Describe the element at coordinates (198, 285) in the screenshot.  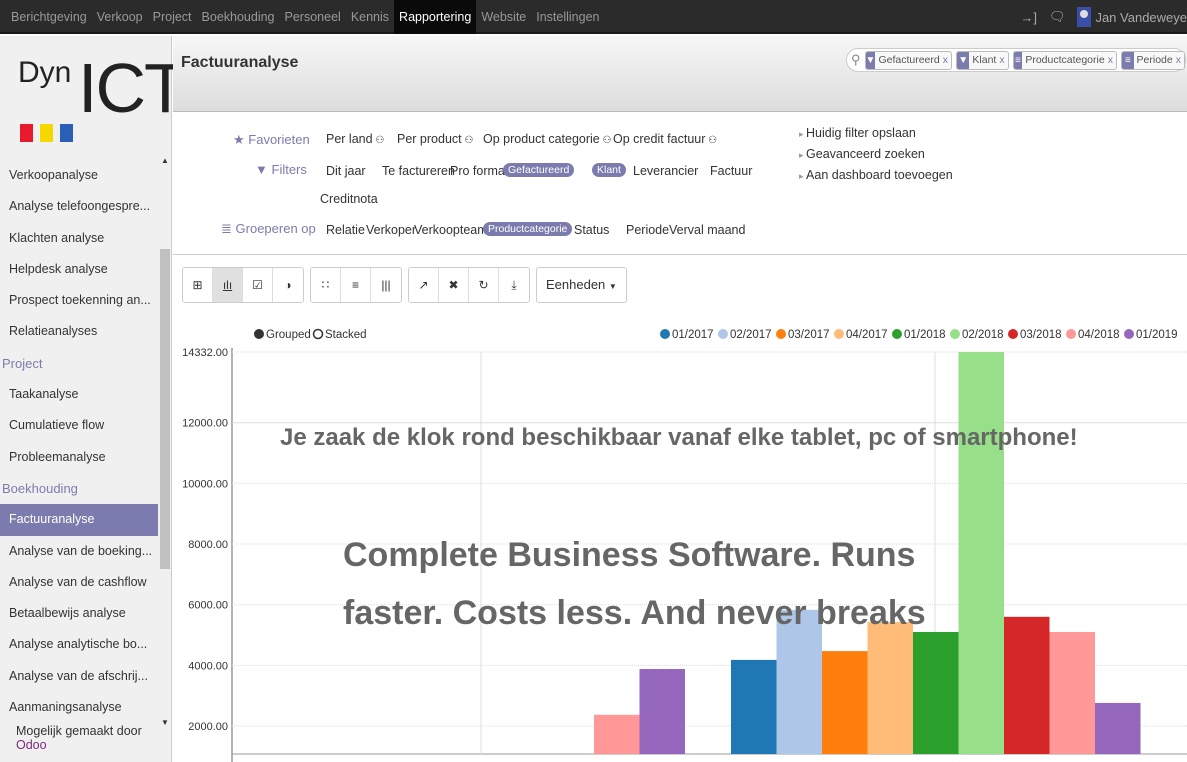
I see `pivot-table-button: ⊞` at that location.